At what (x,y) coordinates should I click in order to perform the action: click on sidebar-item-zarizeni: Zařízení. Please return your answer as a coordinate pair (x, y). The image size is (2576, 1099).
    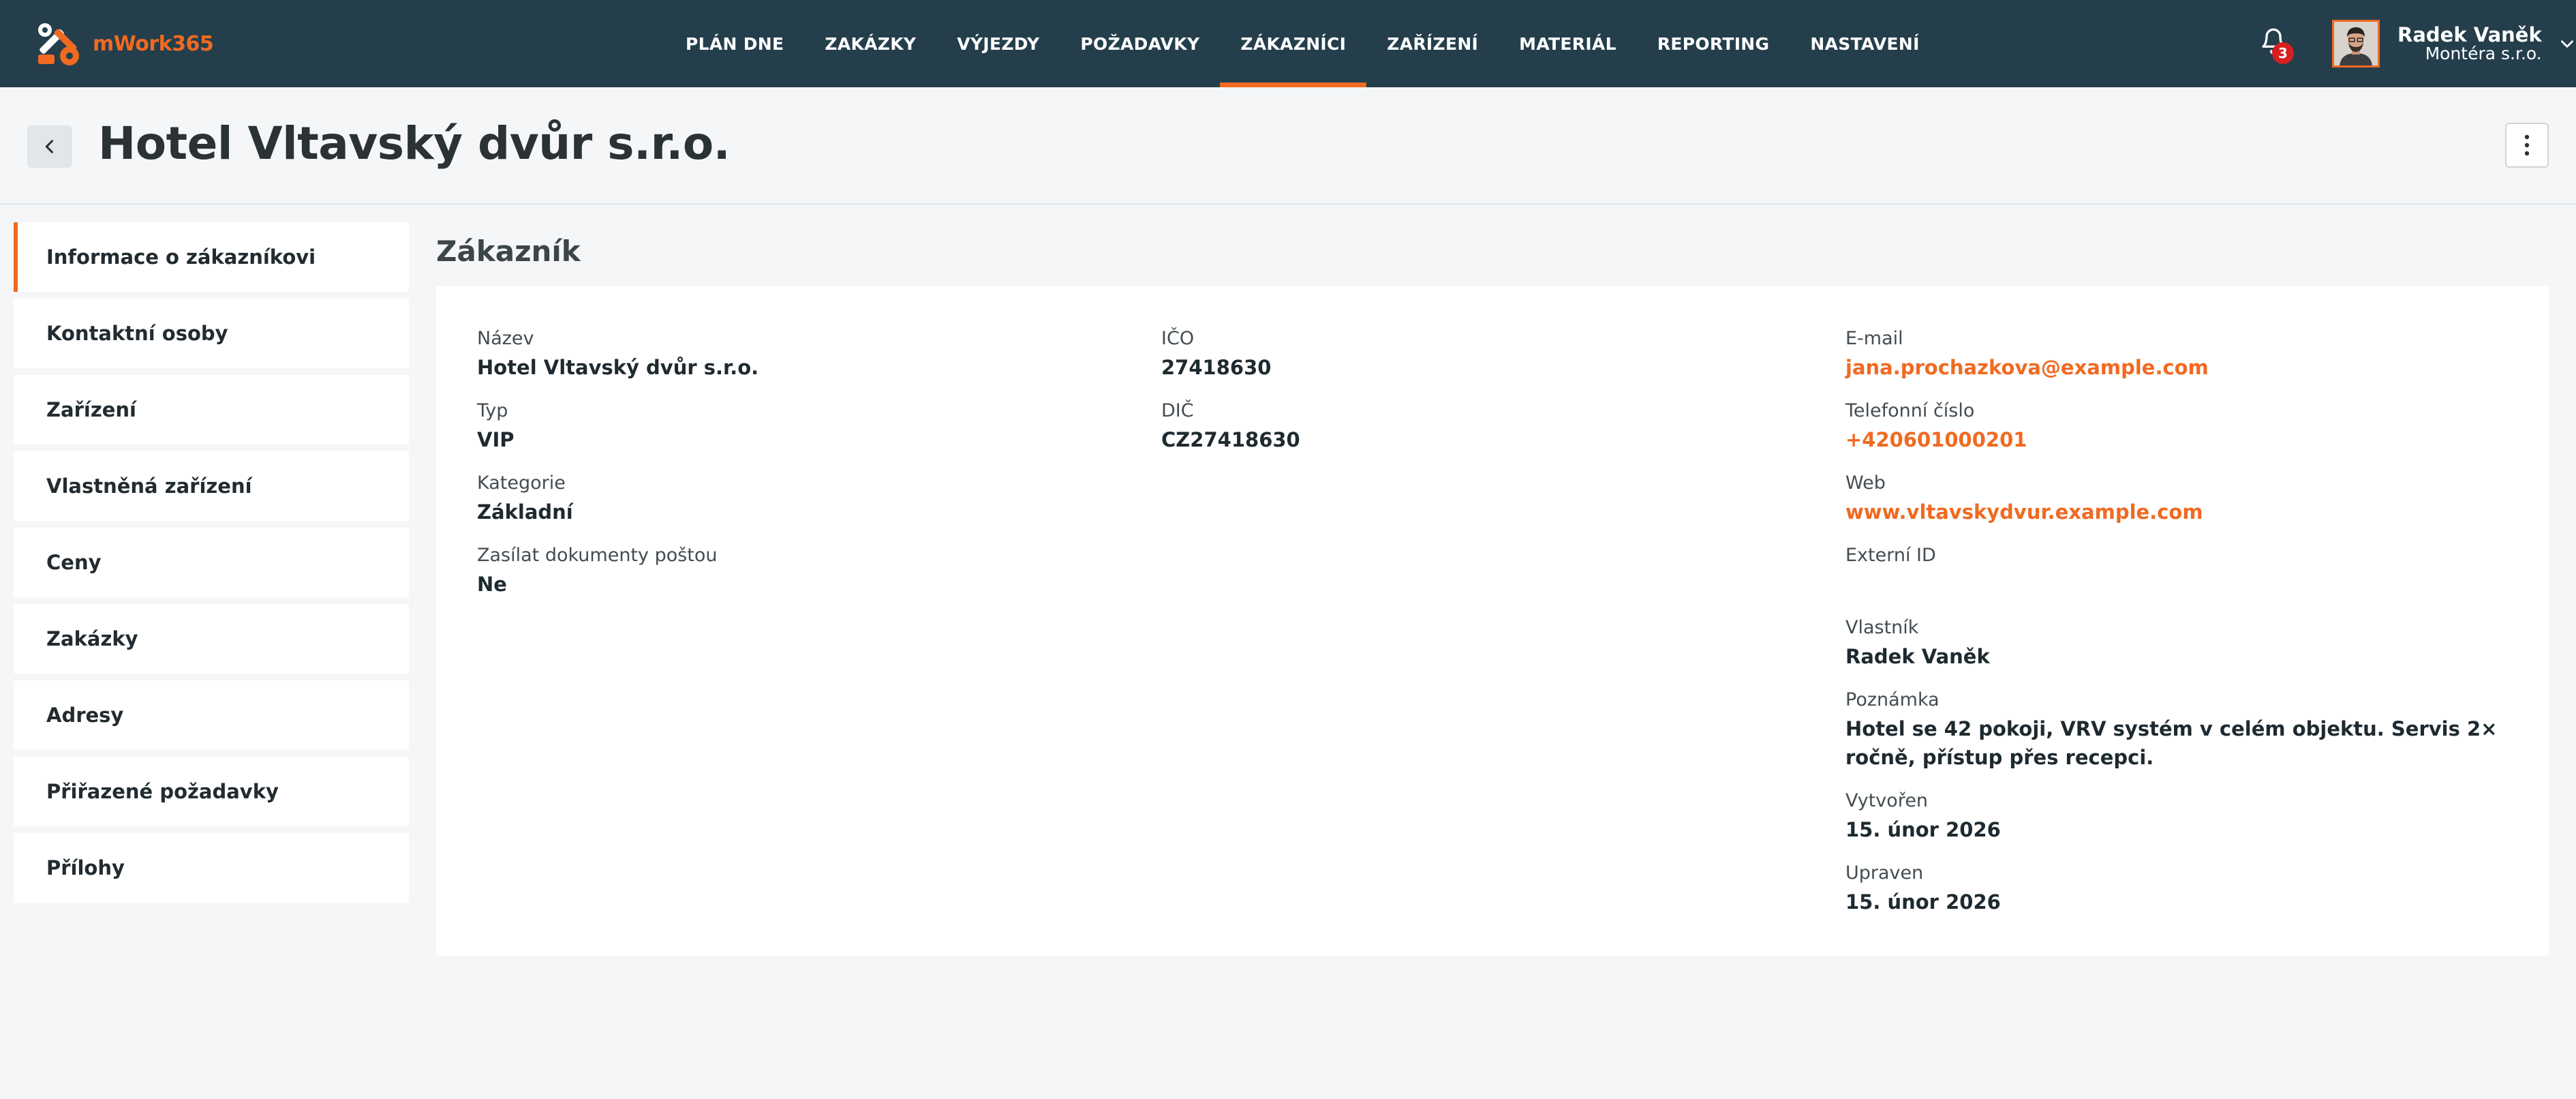
    Looking at the image, I should click on (212, 410).